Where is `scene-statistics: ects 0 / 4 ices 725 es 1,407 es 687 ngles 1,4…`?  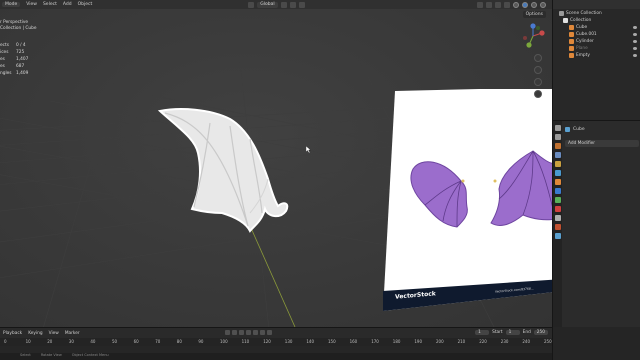 scene-statistics: ects 0 / 4 ices 725 es 1,407 es 687 ngles 1,4… is located at coordinates (14, 59).